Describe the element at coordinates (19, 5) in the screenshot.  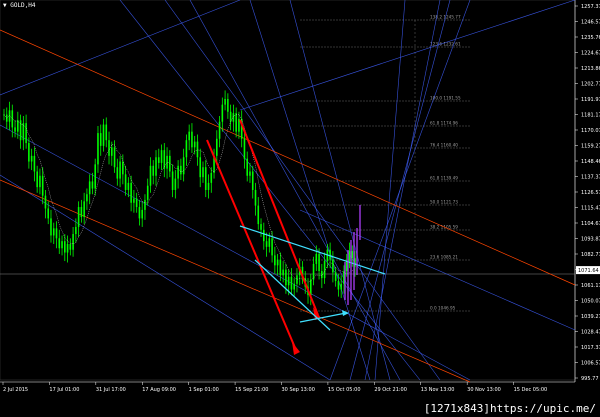
I see `symbol-label: ▼ GOLD,H4` at that location.